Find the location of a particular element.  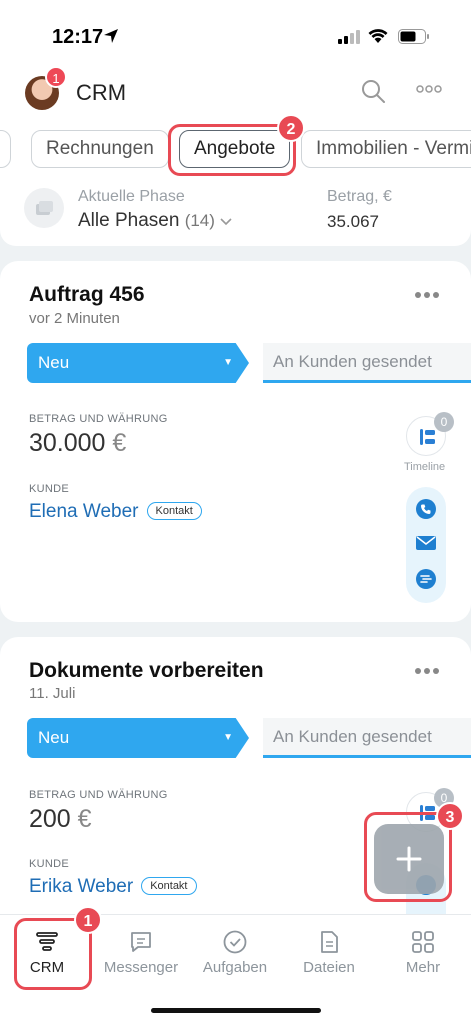

home-indicator is located at coordinates (236, 1010).